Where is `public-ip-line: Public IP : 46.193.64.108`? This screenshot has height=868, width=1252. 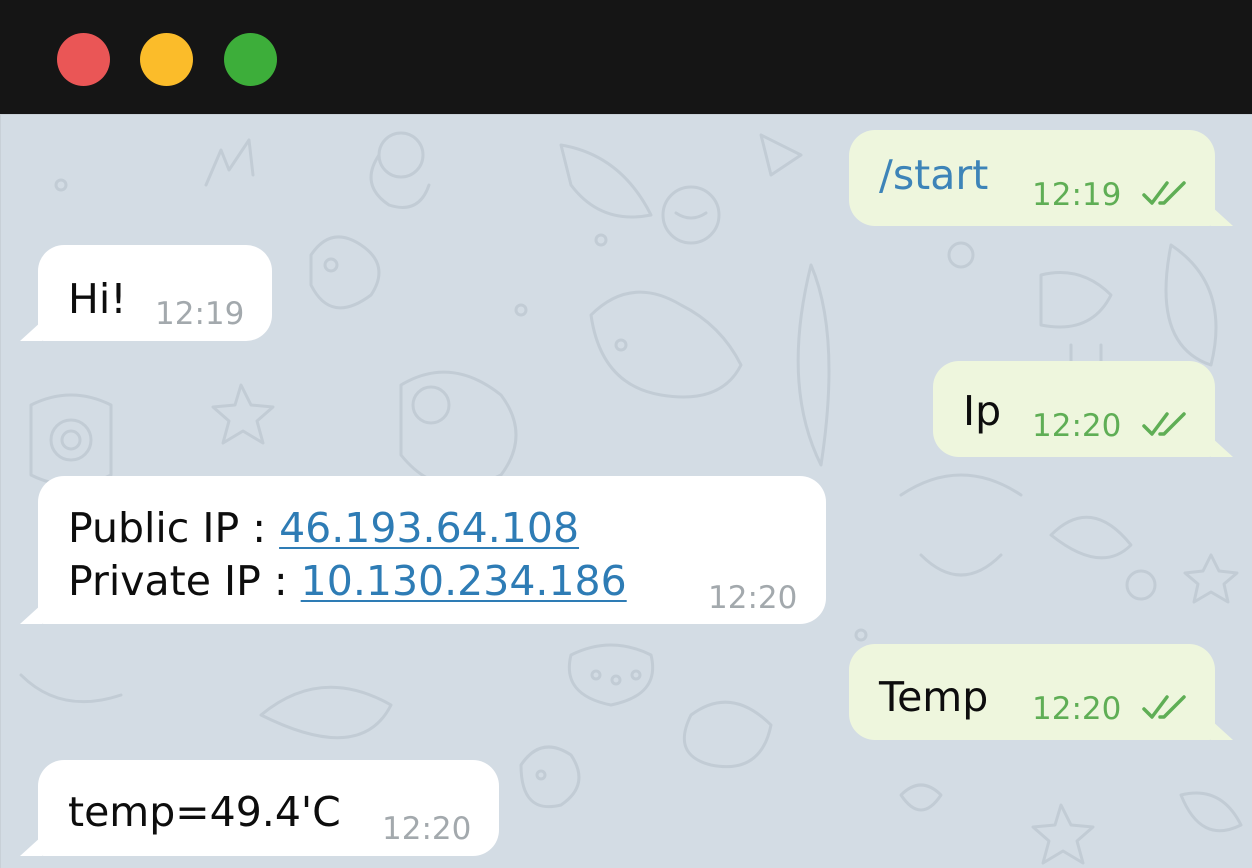
public-ip-line: Public IP : 46.193.64.108 is located at coordinates (323, 528).